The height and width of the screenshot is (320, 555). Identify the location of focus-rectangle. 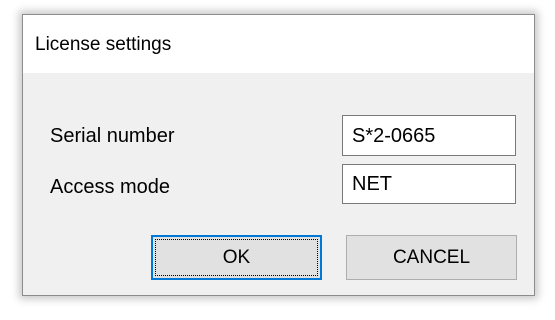
(236, 257).